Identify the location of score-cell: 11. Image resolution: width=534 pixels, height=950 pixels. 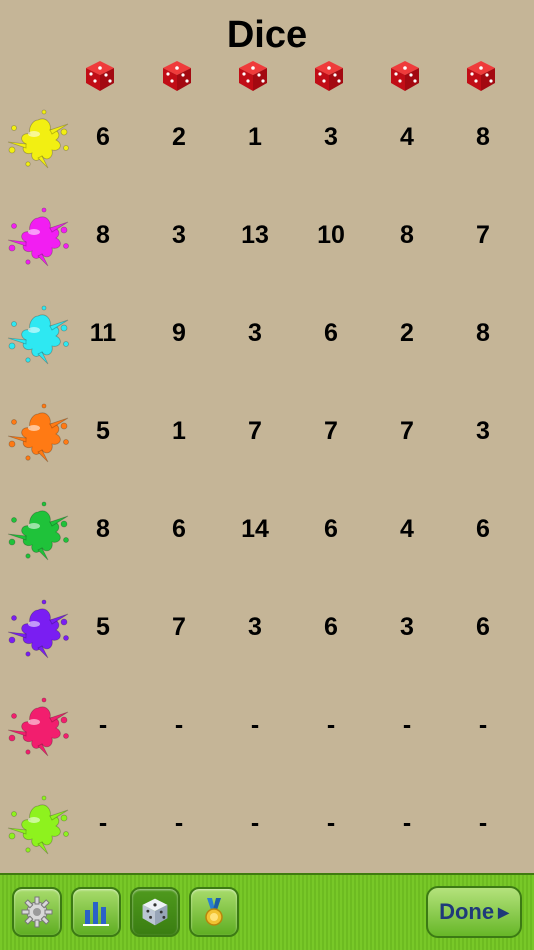
(103, 332).